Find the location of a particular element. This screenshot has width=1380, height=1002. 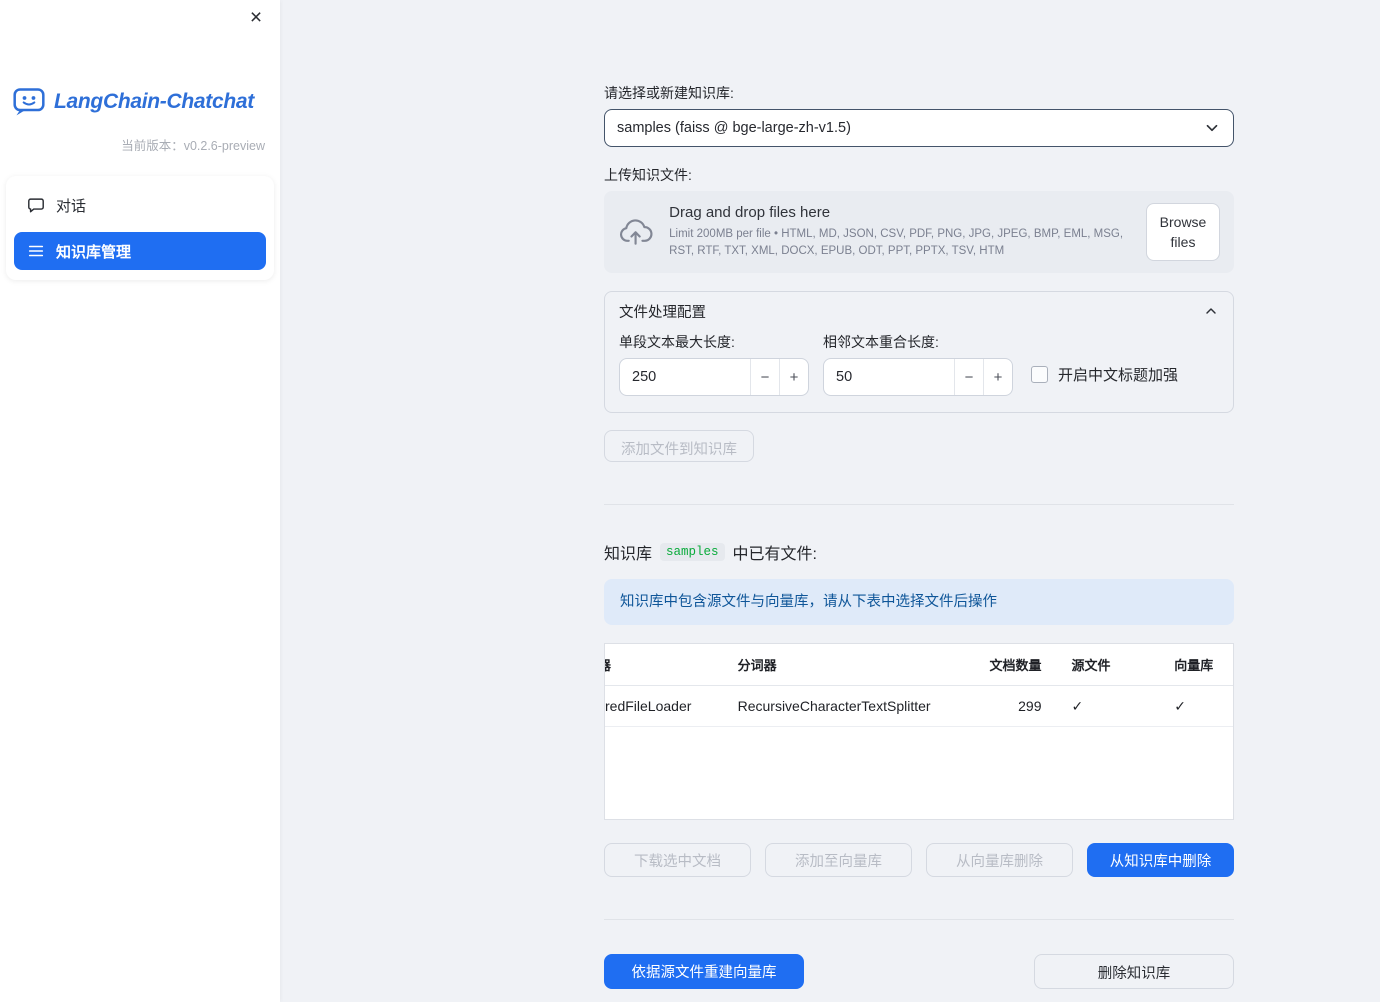

menu-item-label: 对话 is located at coordinates (71, 206).